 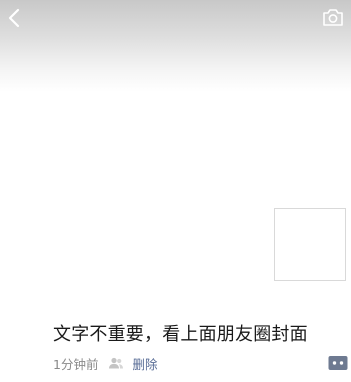 What do you see at coordinates (105, 363) in the screenshot?
I see `post-meta: 1分钟前 删除` at bounding box center [105, 363].